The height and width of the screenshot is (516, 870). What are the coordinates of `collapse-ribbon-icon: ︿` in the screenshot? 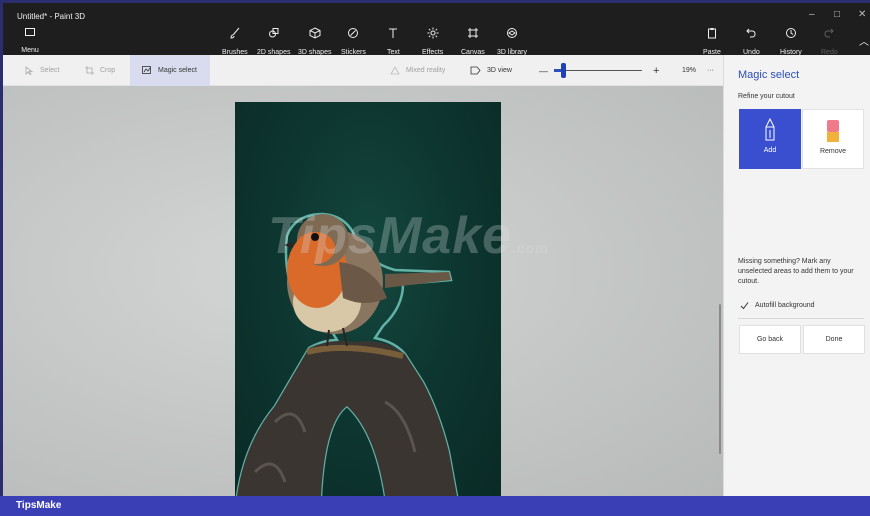 It's located at (864, 40).